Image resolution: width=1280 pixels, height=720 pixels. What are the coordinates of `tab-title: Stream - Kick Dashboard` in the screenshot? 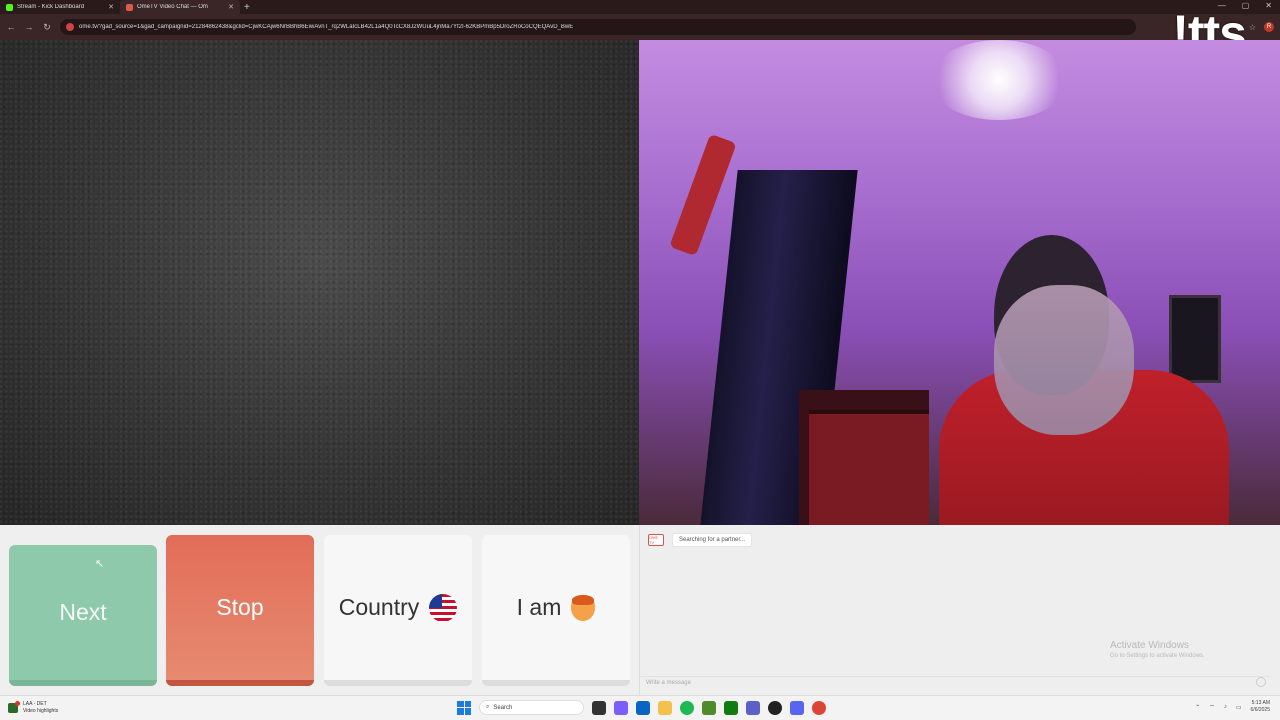 It's located at (51, 7).